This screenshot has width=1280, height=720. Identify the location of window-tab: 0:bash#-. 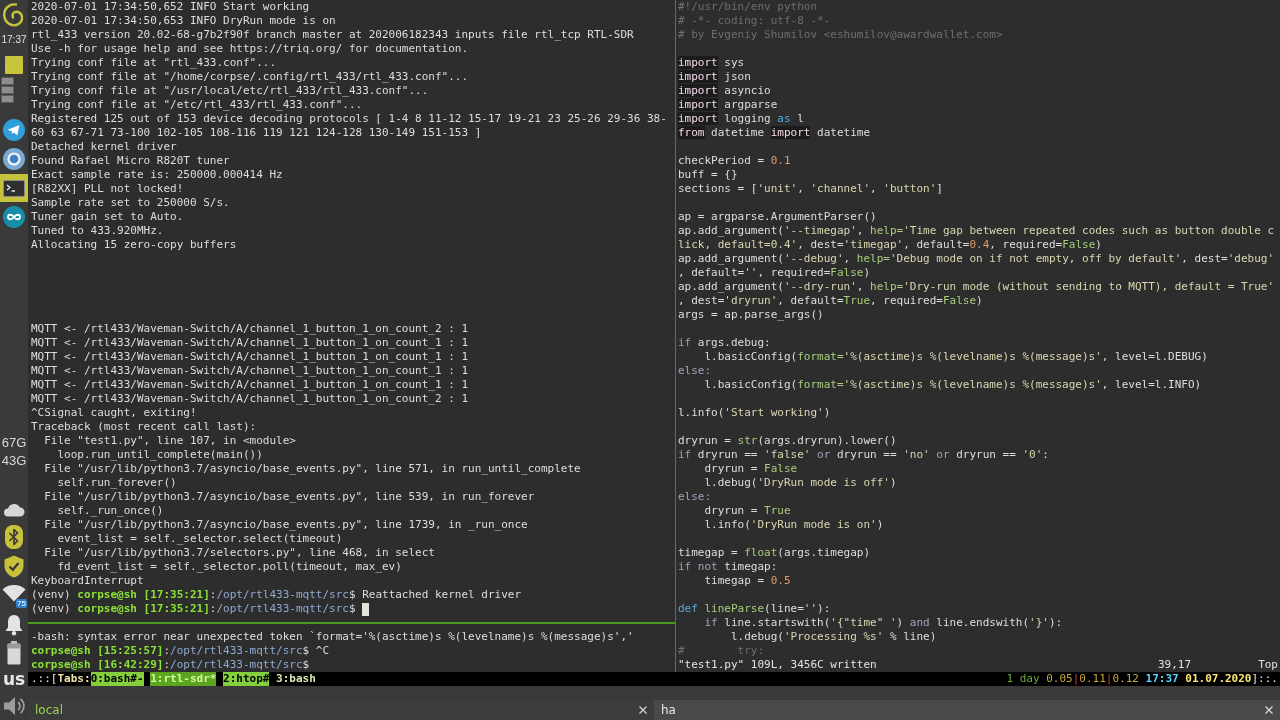
(117, 679).